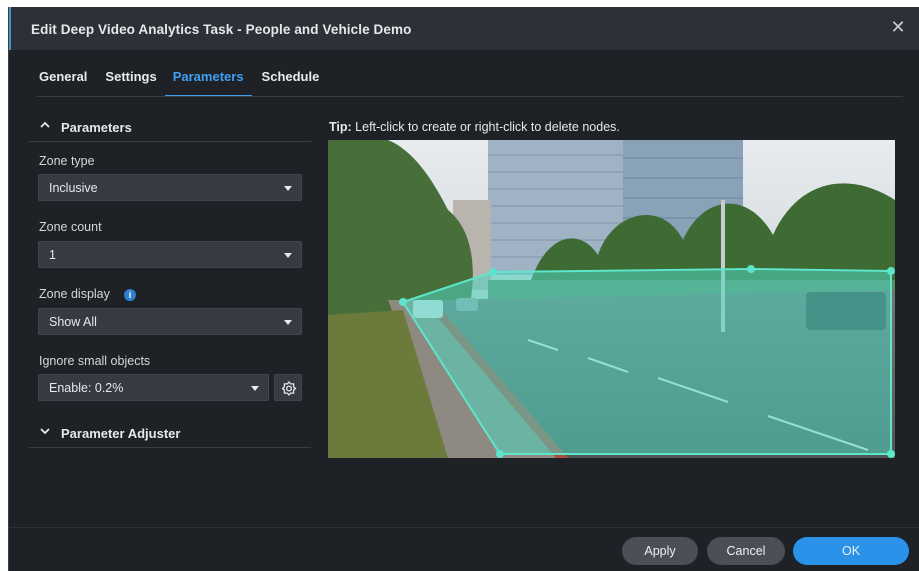 The image size is (919, 571). I want to click on ignore-small-objects-select: Enable: 0.2%, so click(153, 387).